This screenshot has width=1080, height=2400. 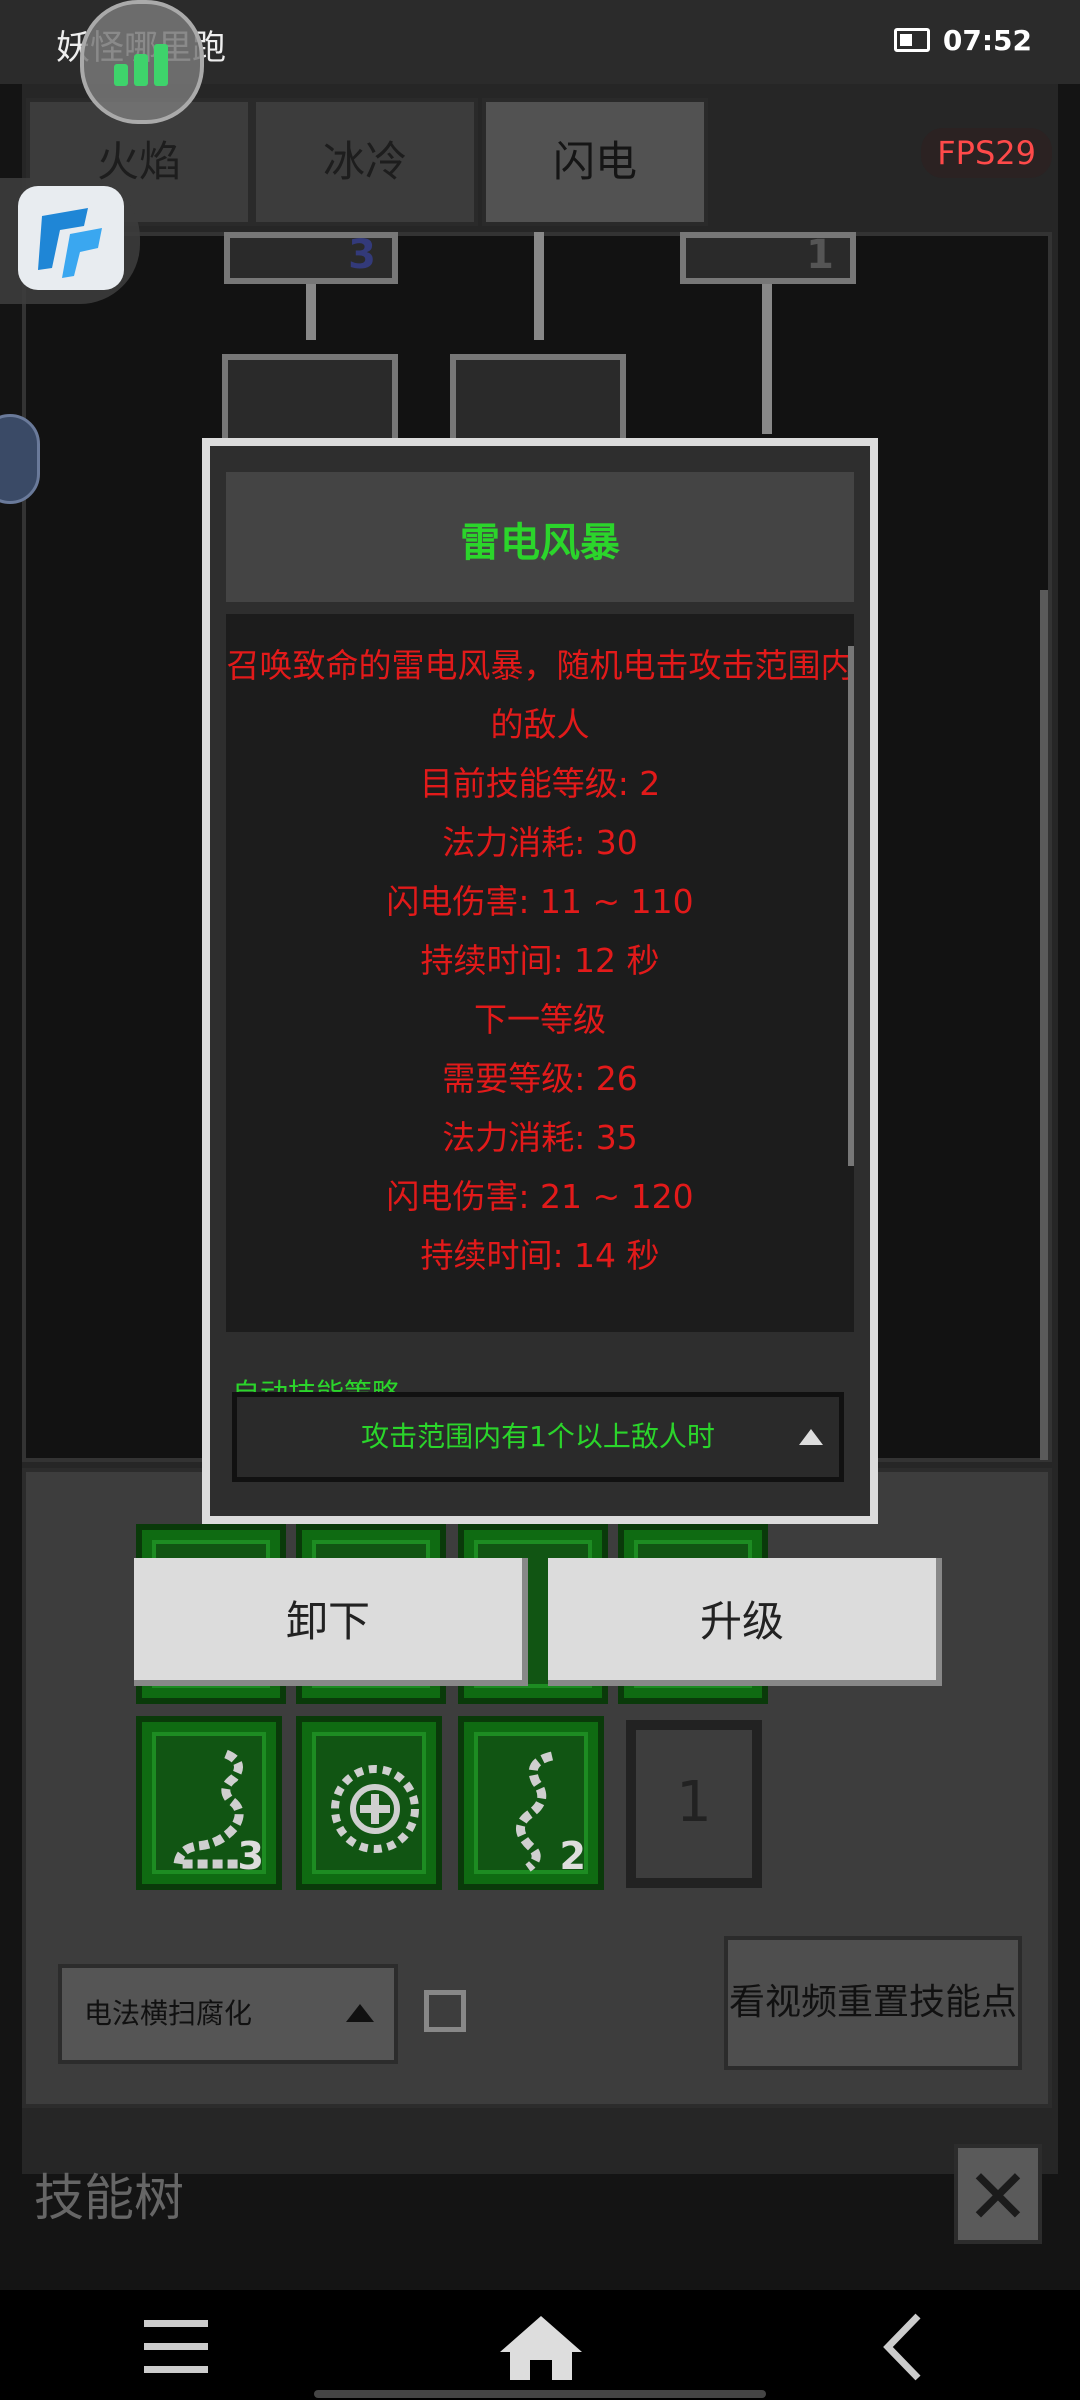 I want to click on strategy-select-value: 电法横扫腐化, so click(x=168, y=2013).